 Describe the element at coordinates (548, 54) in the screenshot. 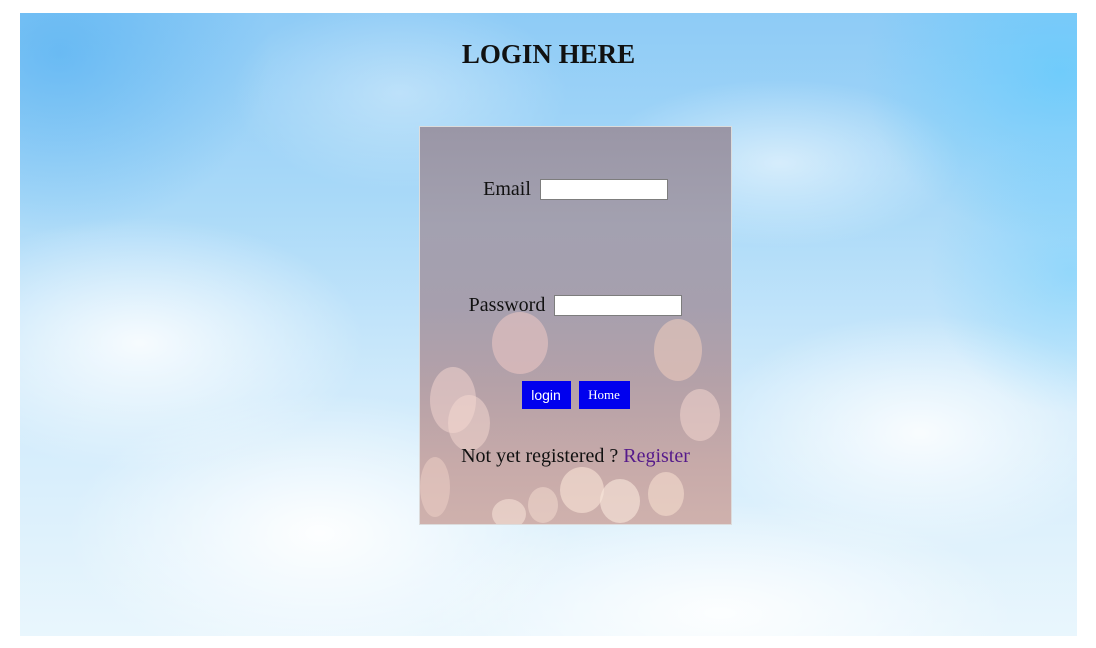

I see `page-title: LOGIN HERE` at that location.